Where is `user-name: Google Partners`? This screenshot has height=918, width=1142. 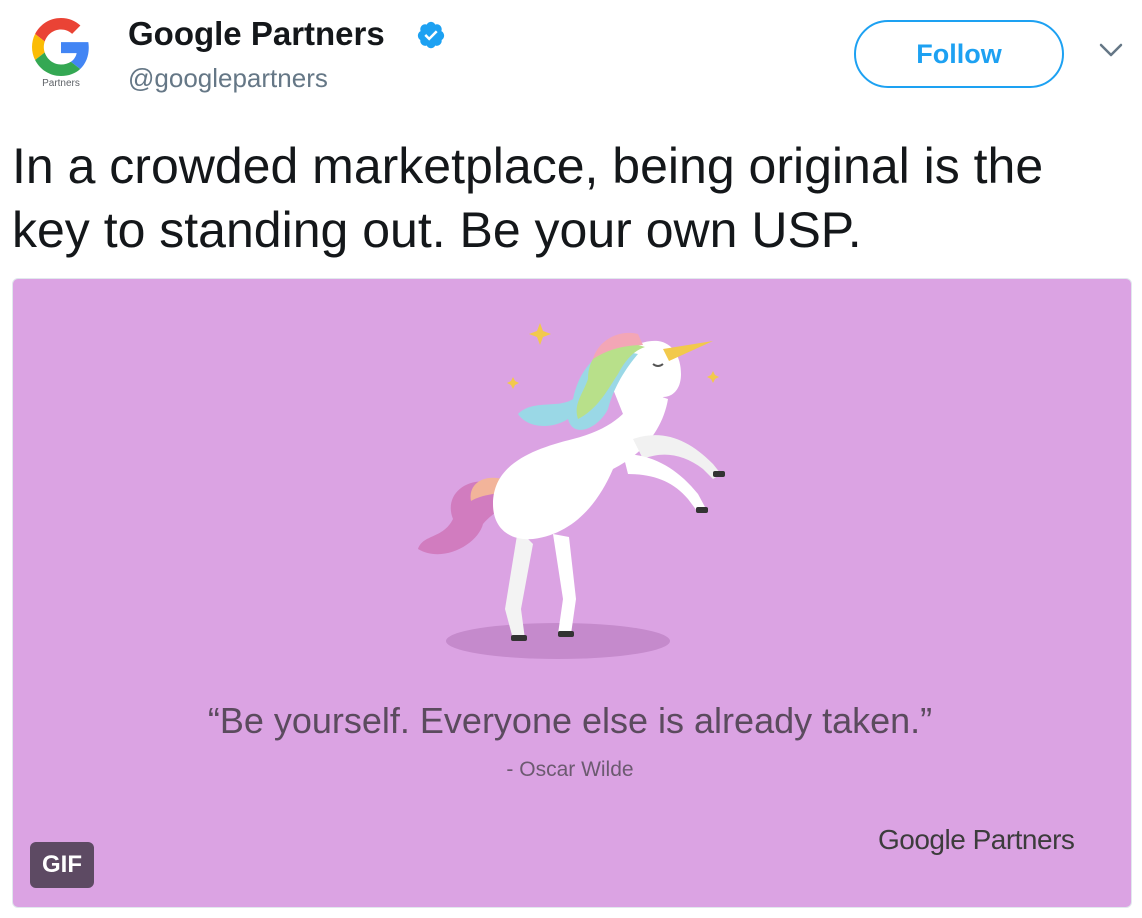 user-name: Google Partners is located at coordinates (256, 34).